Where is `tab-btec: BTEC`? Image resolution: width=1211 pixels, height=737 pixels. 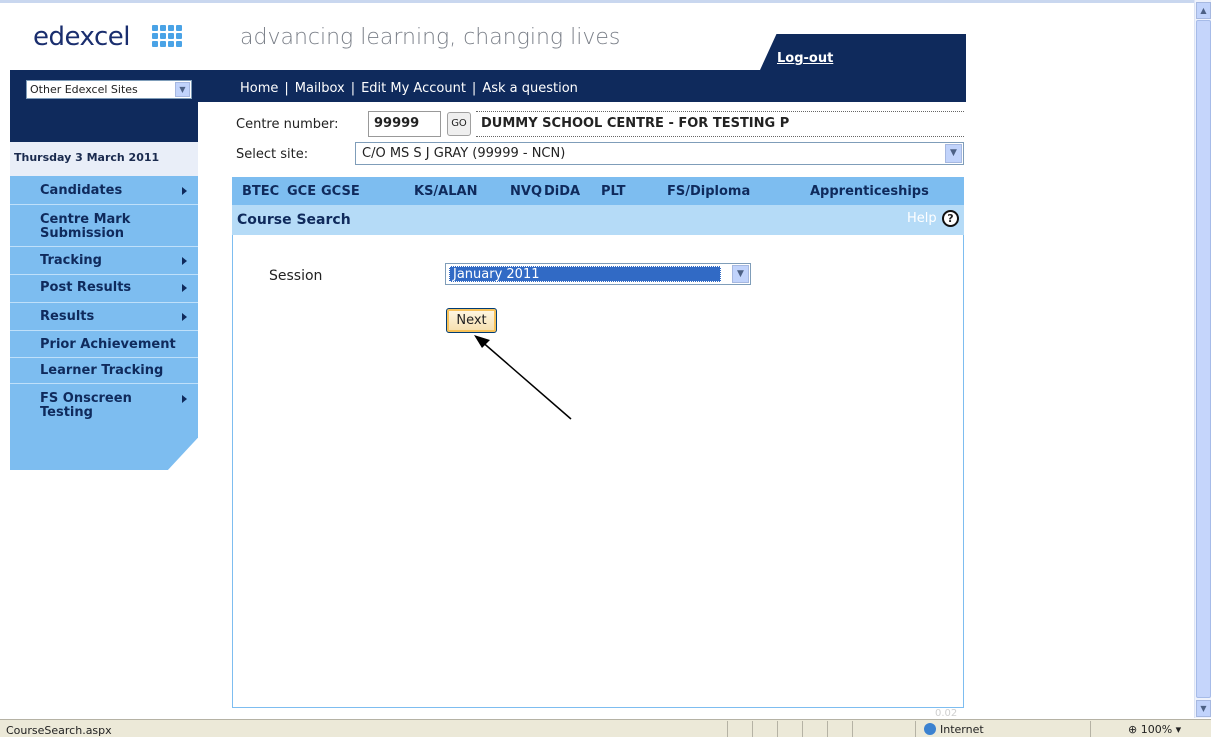
tab-btec: BTEC is located at coordinates (260, 191).